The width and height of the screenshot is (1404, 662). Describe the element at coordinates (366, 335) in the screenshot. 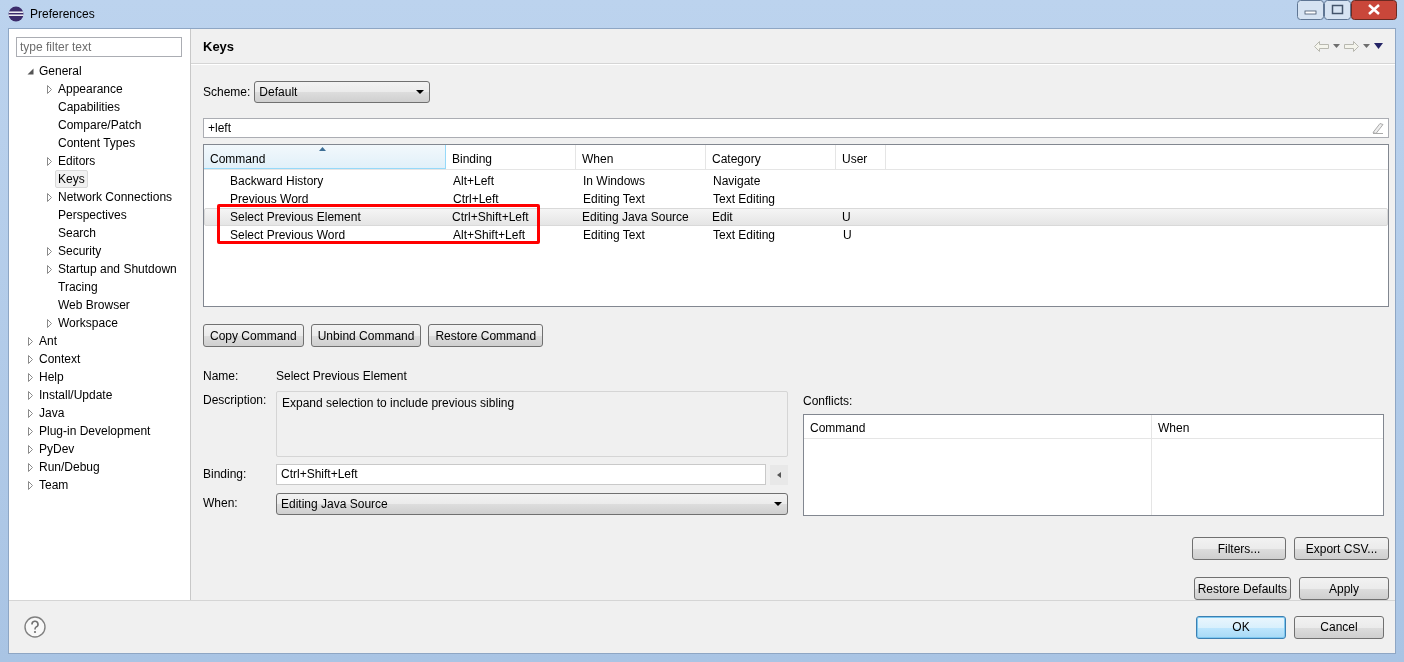

I see `command-button: Unbind Command` at that location.